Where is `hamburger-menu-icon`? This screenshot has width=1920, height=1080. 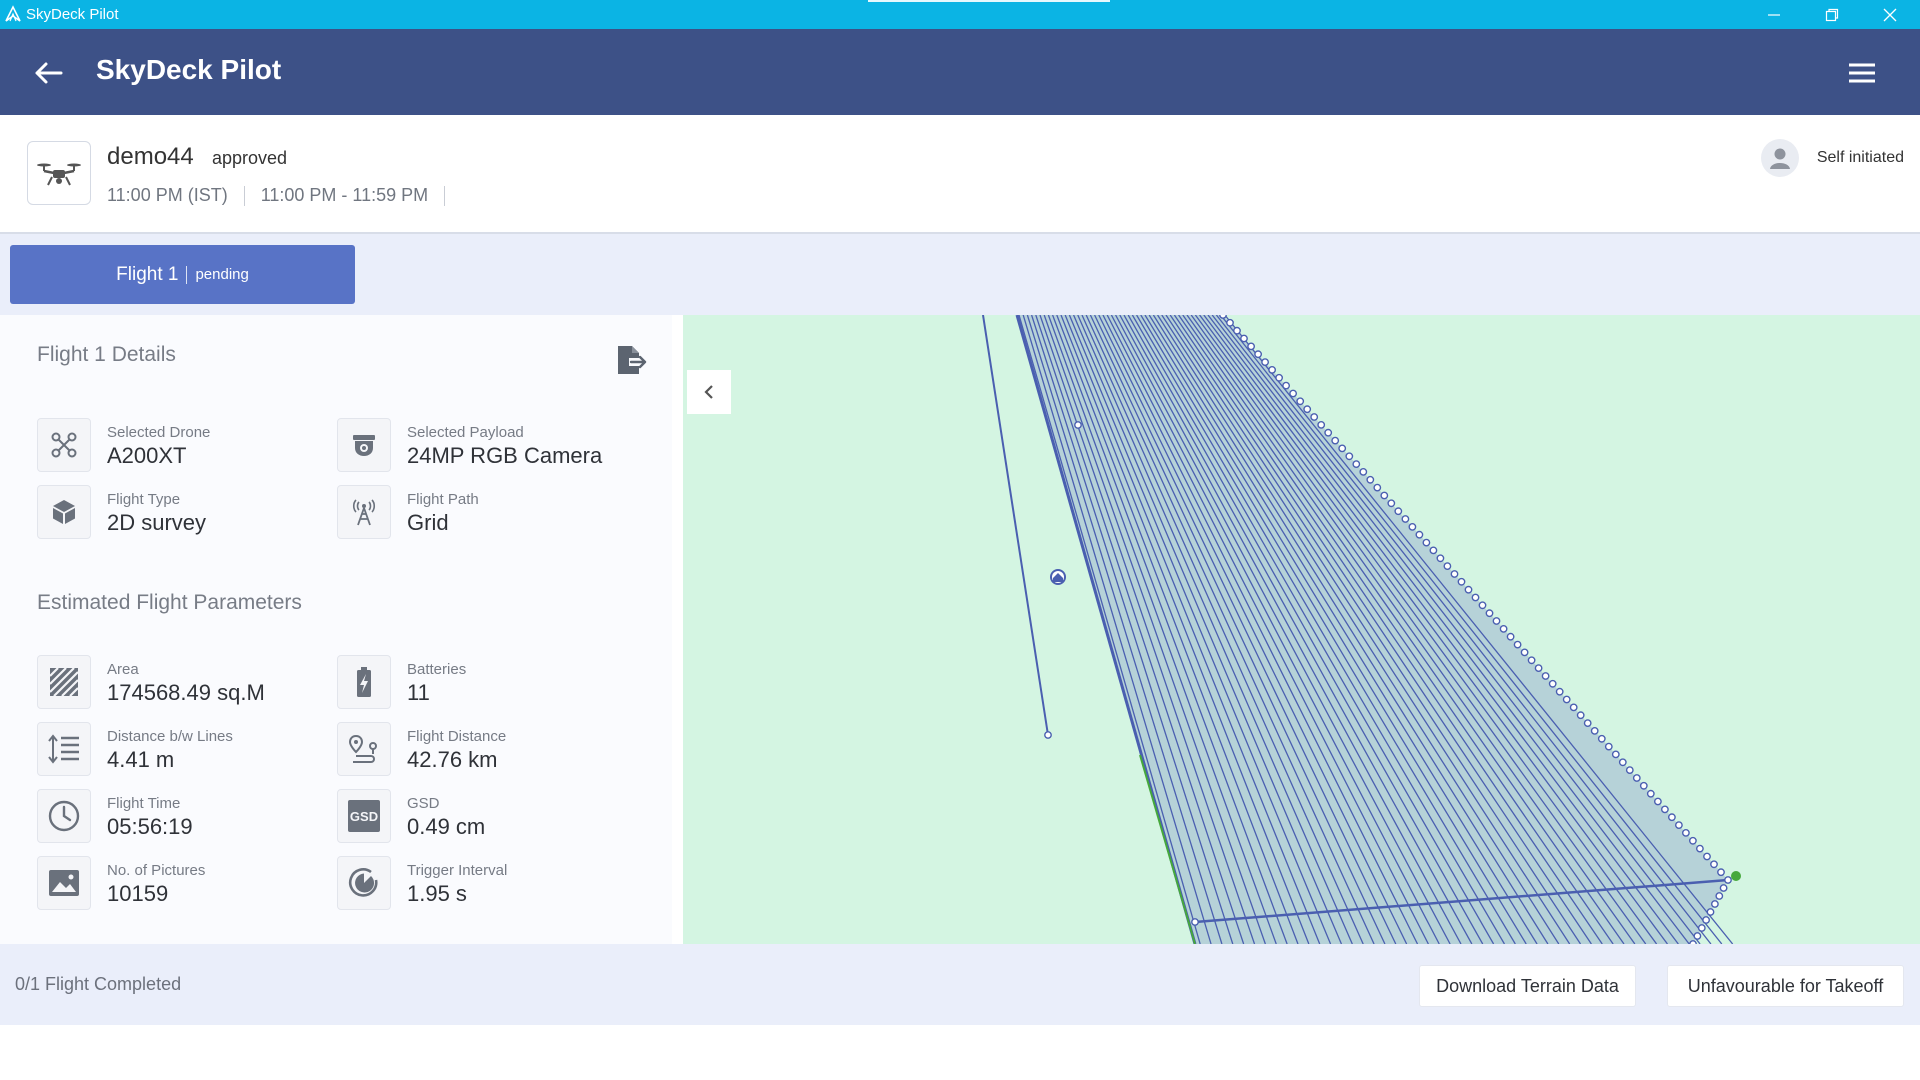 hamburger-menu-icon is located at coordinates (1862, 73).